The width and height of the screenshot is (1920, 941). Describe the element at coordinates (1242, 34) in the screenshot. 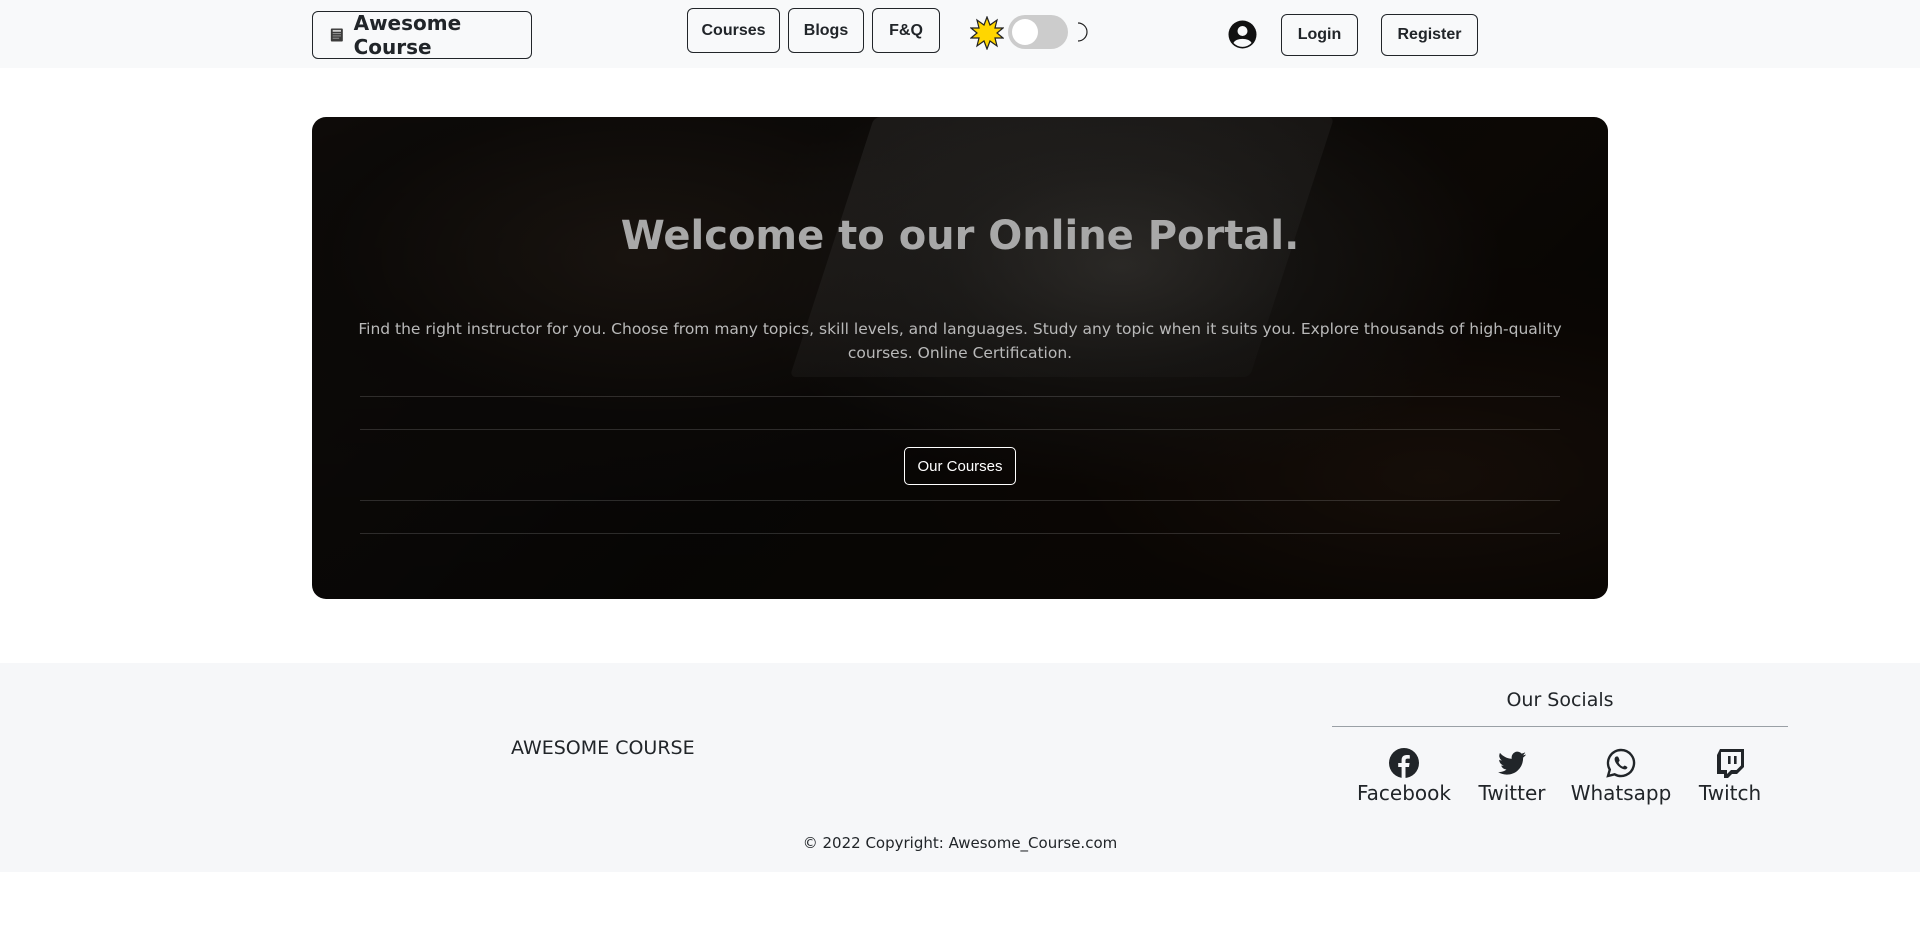

I see `user-circle-icon` at that location.